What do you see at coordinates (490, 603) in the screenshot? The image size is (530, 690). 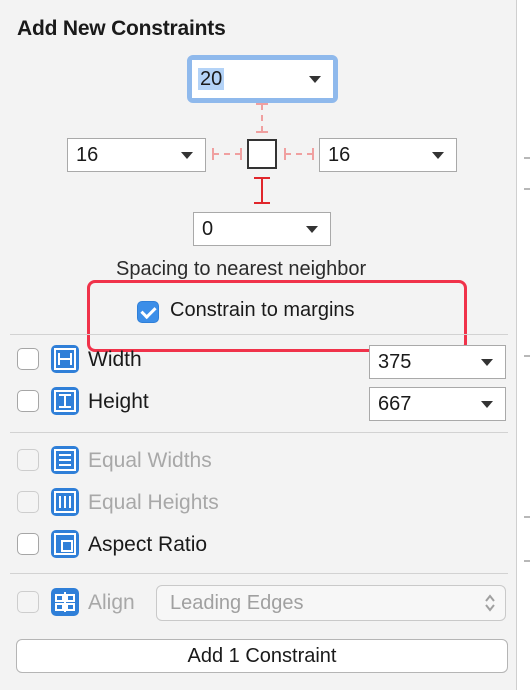 I see `up-down-arrows-icon` at bounding box center [490, 603].